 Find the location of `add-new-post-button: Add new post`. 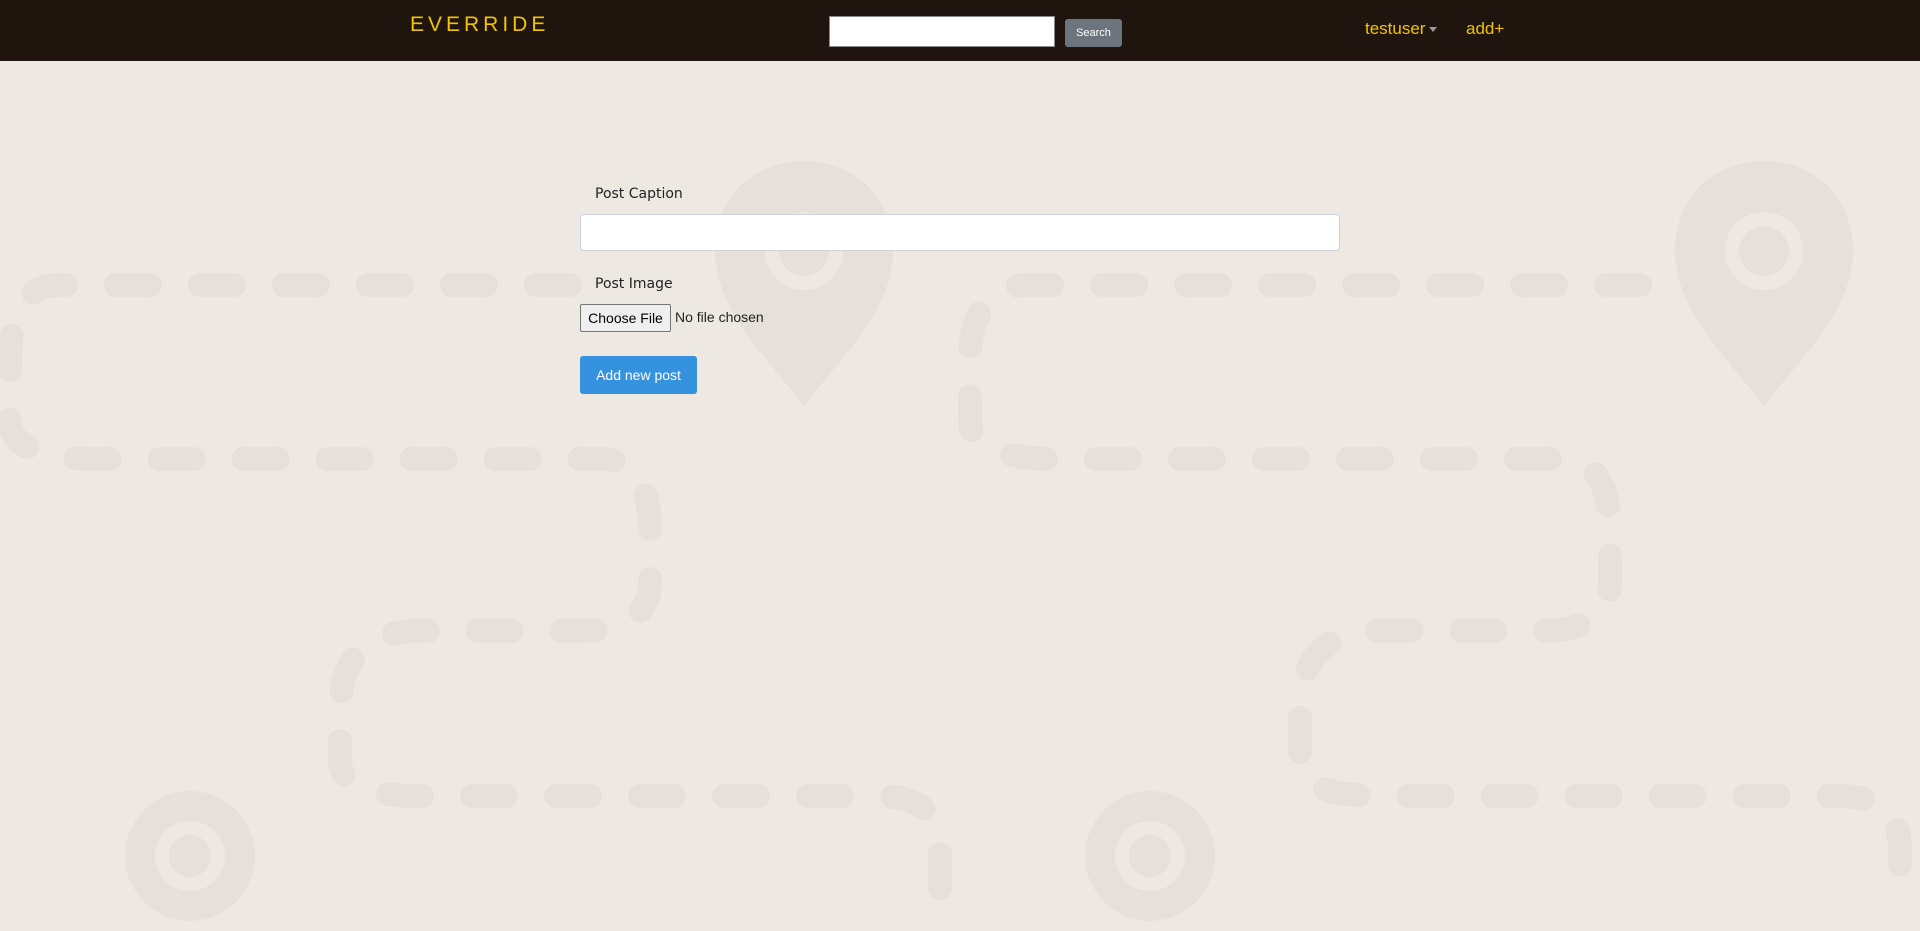

add-new-post-button: Add new post is located at coordinates (638, 375).